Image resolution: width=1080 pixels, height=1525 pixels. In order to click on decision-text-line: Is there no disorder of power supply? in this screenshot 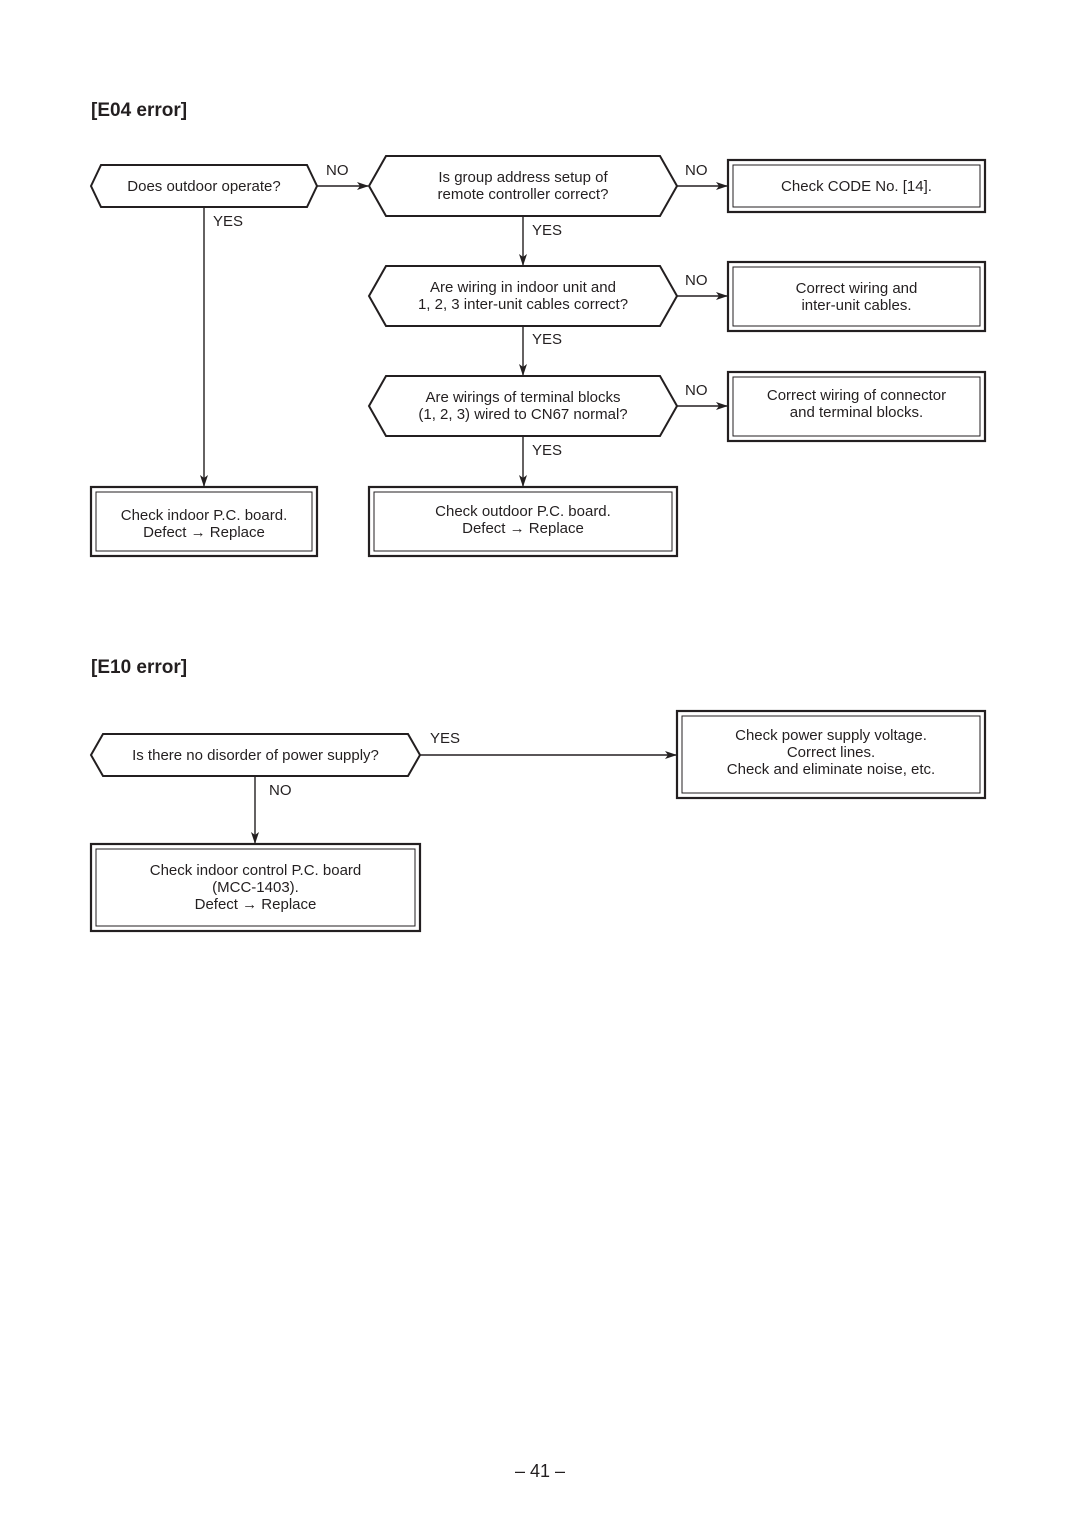, I will do `click(255, 755)`.